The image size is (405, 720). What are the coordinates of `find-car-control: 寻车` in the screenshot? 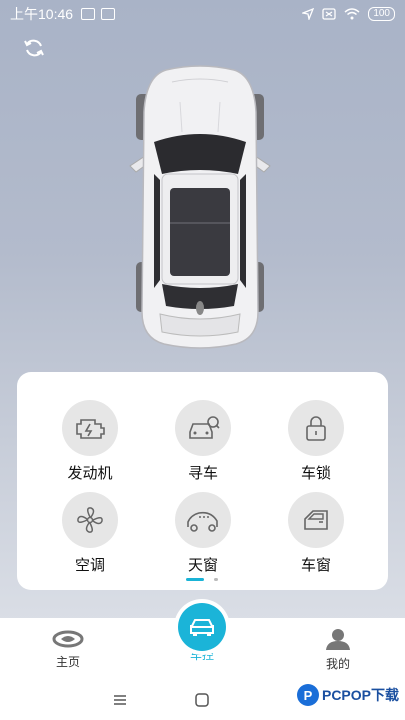 It's located at (203, 441).